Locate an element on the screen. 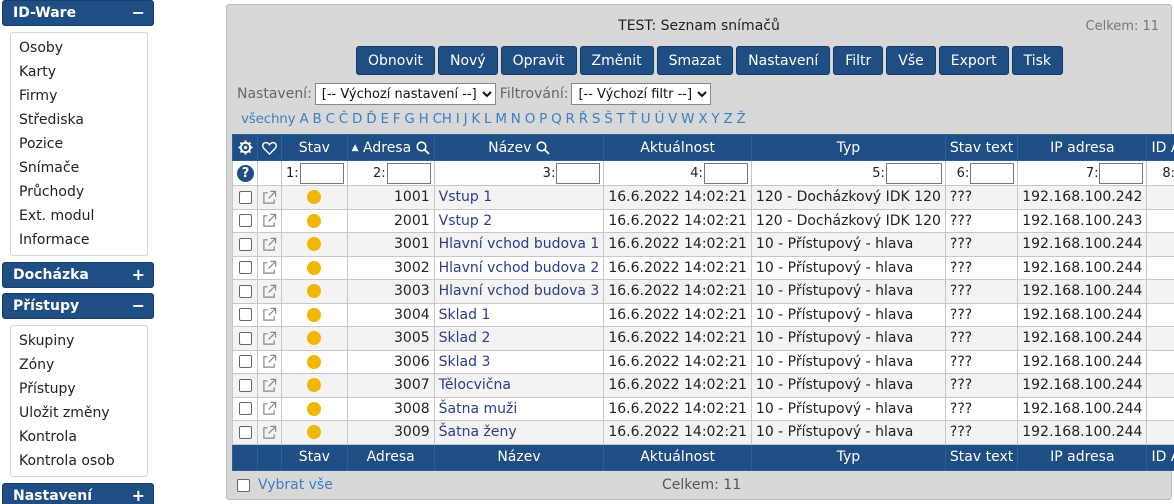 This screenshot has width=1174, height=504. footer-column-adresa: Adresa is located at coordinates (390, 457).